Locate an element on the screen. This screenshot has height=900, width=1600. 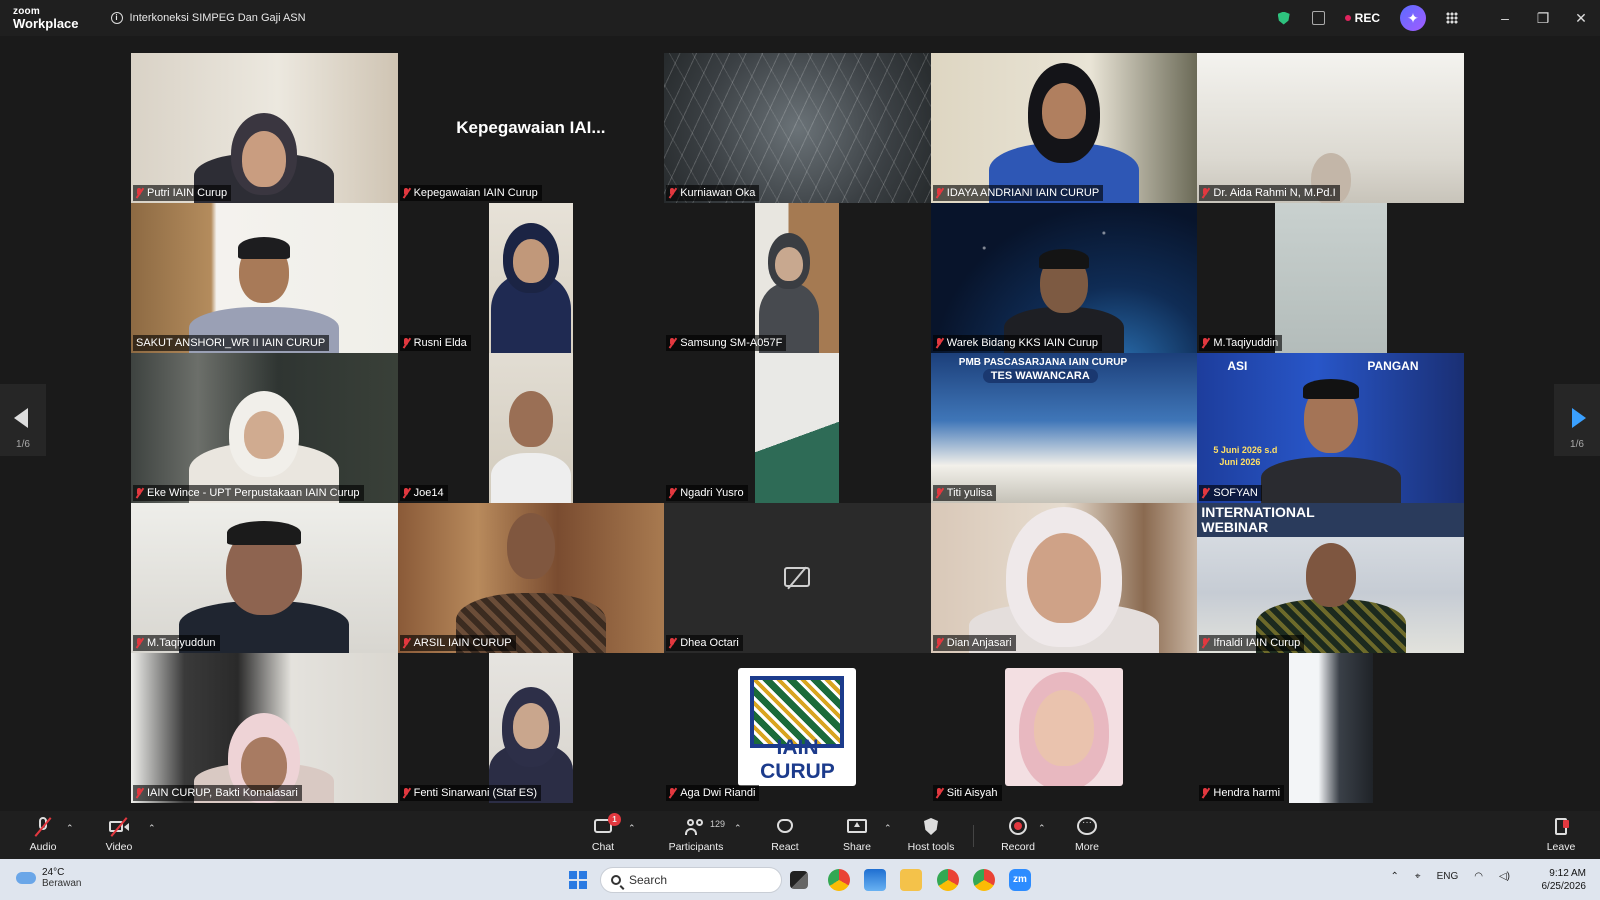
participant-tile: Joe14 is located at coordinates (531, 428).